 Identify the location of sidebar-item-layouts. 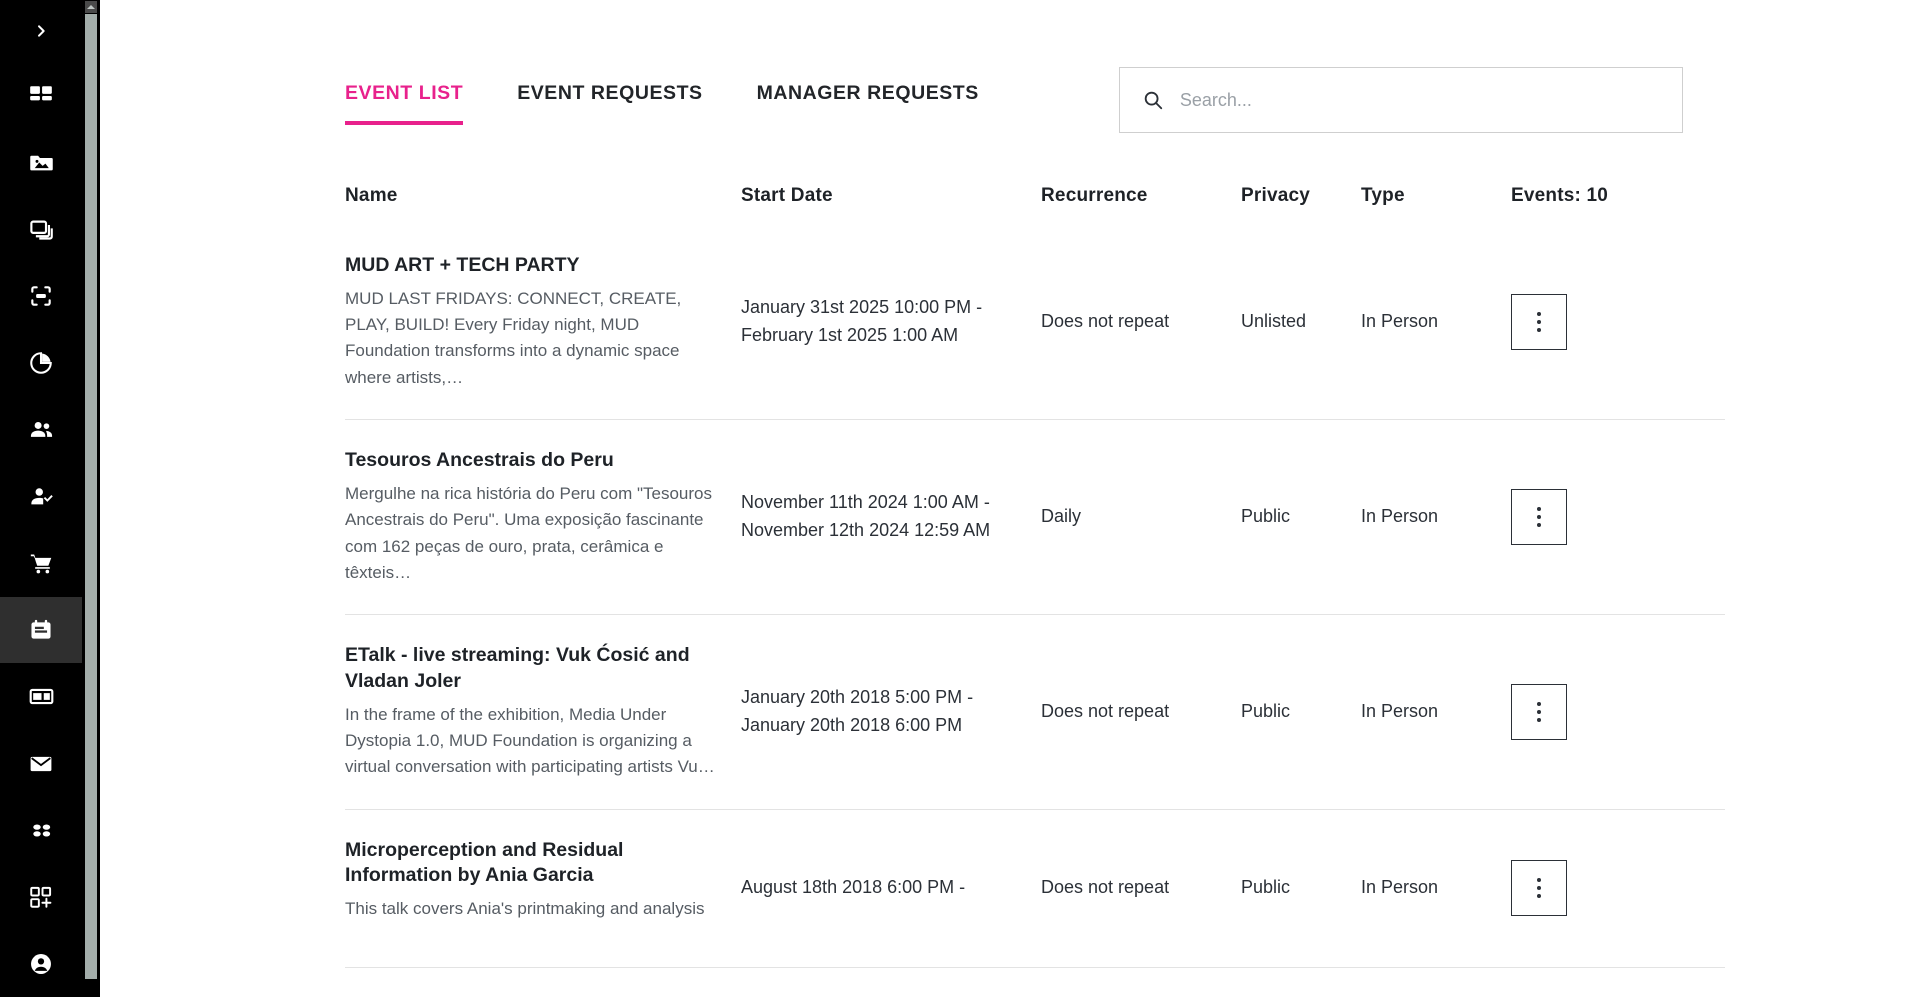
(41, 696).